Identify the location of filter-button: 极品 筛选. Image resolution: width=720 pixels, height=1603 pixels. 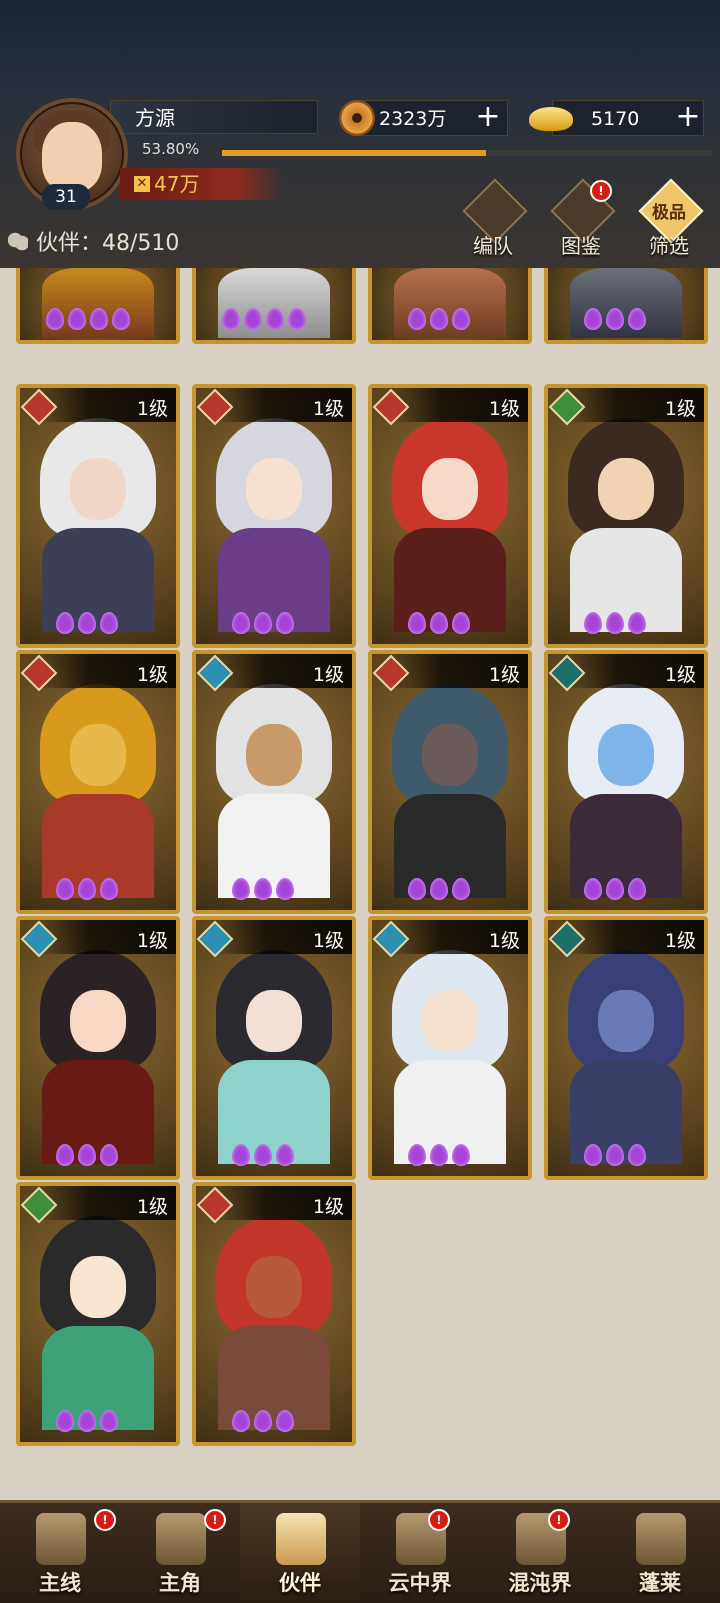
(669, 218).